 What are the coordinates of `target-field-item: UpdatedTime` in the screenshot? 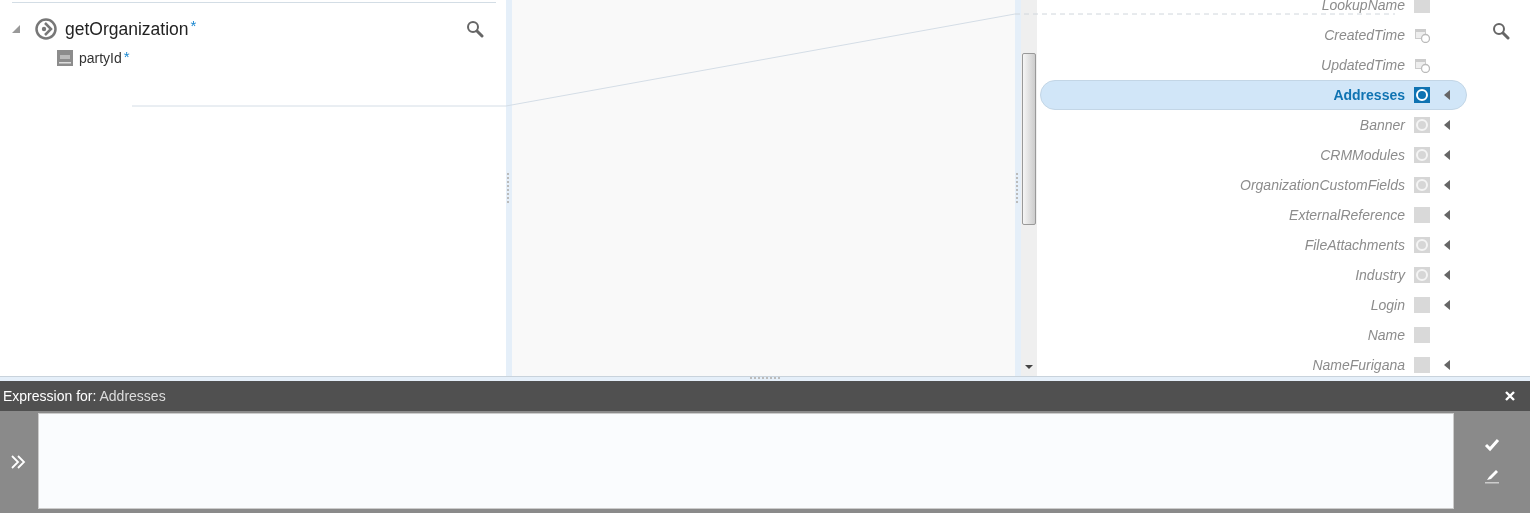 It's located at (1253, 65).